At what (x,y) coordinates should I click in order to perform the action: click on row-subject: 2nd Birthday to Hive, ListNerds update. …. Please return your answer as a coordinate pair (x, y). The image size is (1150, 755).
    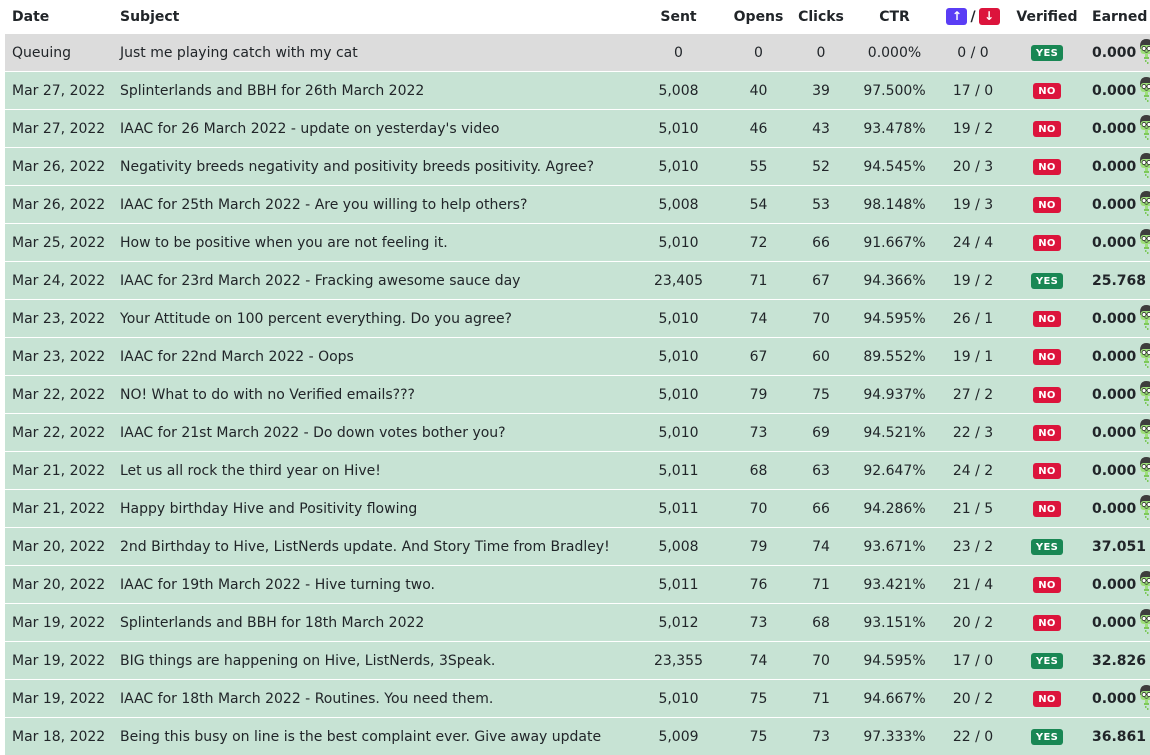
    Looking at the image, I should click on (375, 546).